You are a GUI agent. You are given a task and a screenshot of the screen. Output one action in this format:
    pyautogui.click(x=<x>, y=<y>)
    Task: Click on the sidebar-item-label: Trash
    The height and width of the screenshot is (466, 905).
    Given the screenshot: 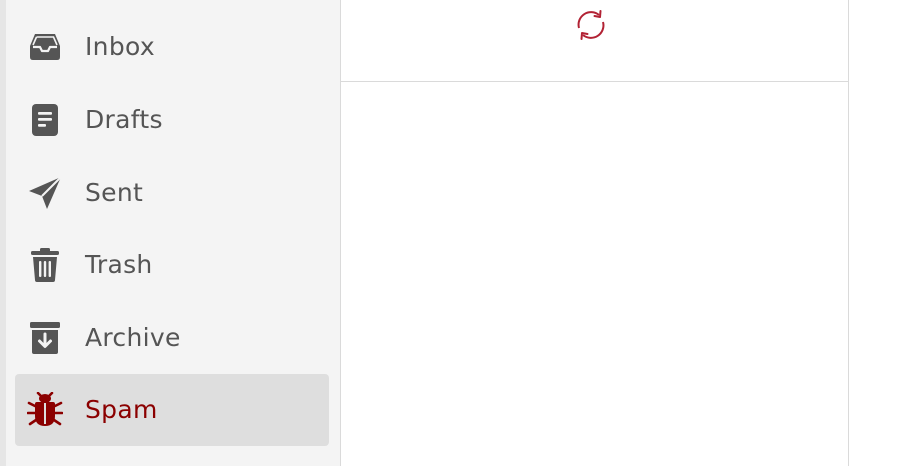 What is the action you would take?
    pyautogui.click(x=119, y=264)
    